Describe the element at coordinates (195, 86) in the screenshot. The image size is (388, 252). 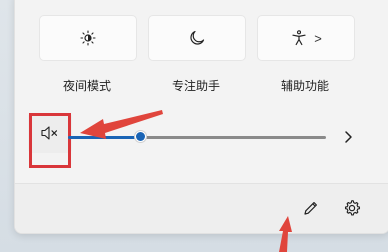
I see `focus-assist-label: 专注助手` at that location.